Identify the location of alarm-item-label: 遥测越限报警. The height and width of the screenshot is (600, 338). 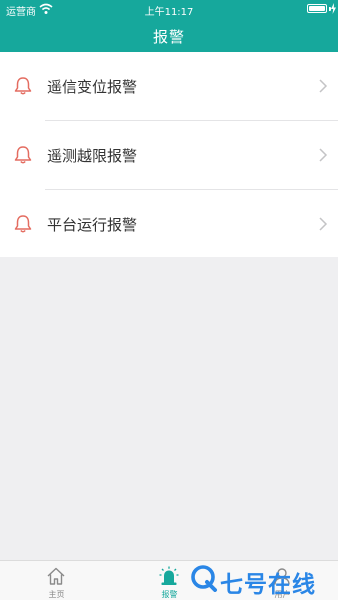
(92, 156).